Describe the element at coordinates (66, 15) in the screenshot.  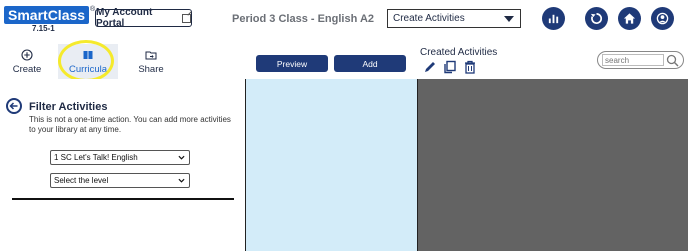
I see `logo-class: Class` at that location.